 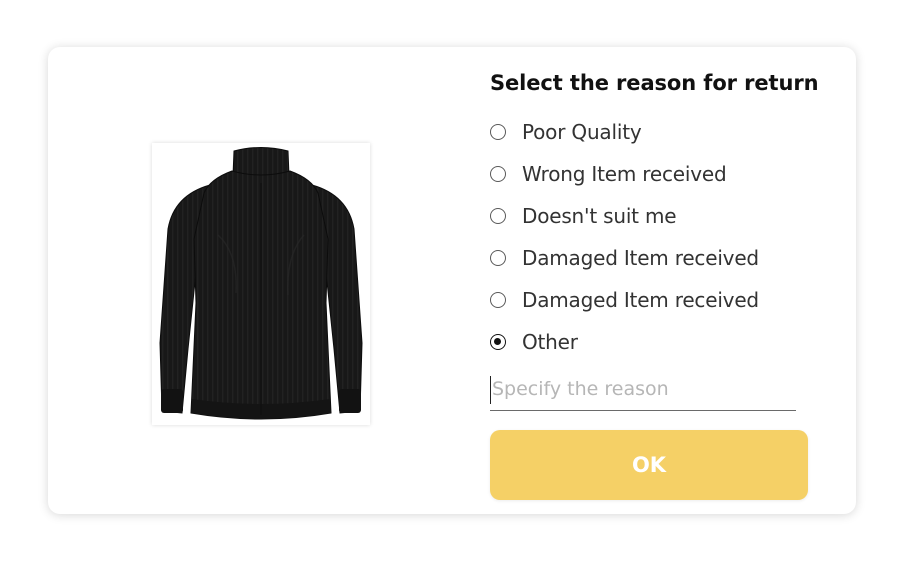 What do you see at coordinates (550, 342) in the screenshot?
I see `option-label: Other` at bounding box center [550, 342].